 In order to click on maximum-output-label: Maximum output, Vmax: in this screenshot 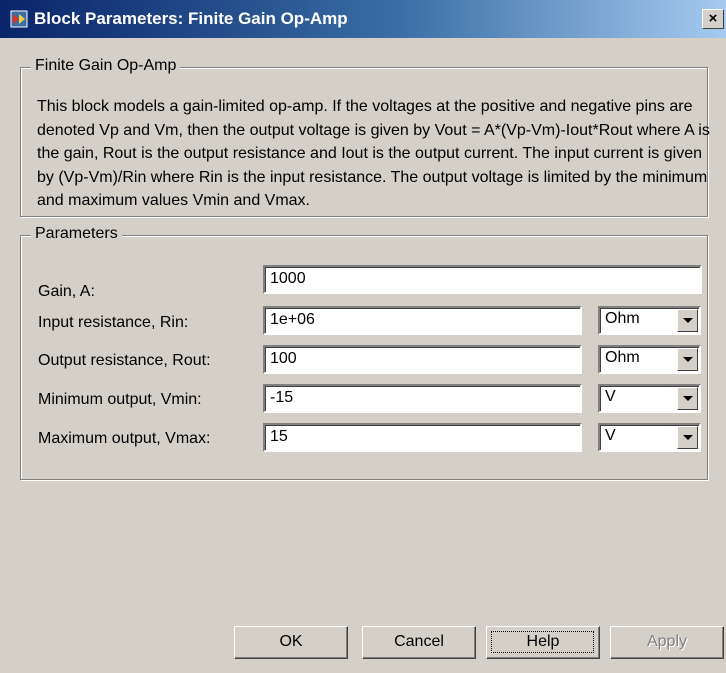, I will do `click(124, 438)`.